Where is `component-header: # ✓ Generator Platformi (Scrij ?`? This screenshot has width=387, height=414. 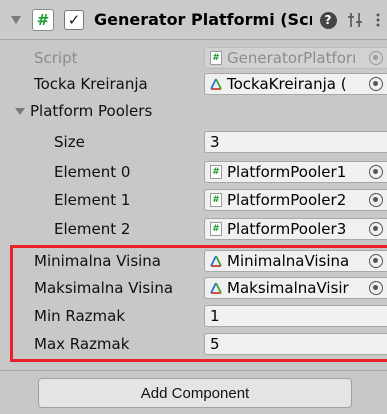 component-header: # ✓ Generator Platformi (Scrij ? is located at coordinates (193, 20).